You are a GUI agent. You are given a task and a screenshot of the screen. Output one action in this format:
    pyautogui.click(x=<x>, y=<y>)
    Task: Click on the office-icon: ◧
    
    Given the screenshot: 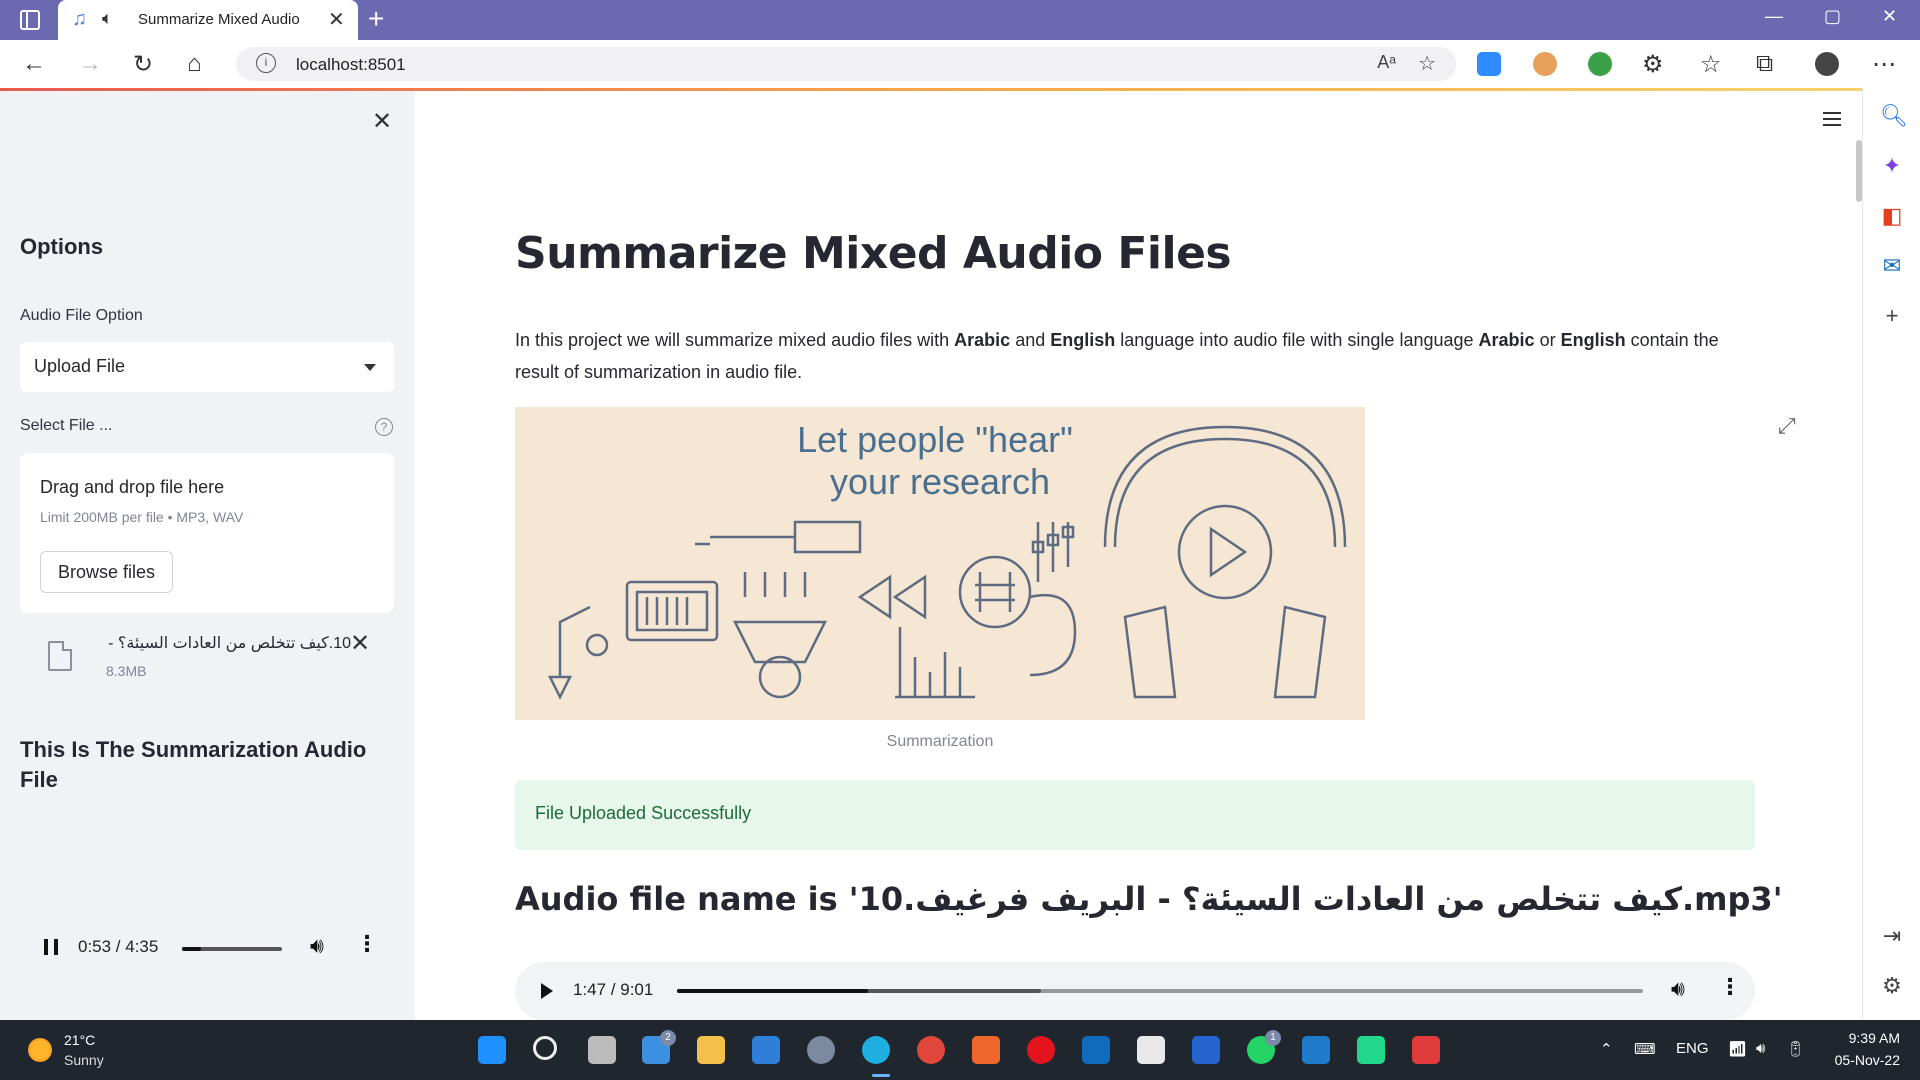 What is the action you would take?
    pyautogui.click(x=1892, y=216)
    